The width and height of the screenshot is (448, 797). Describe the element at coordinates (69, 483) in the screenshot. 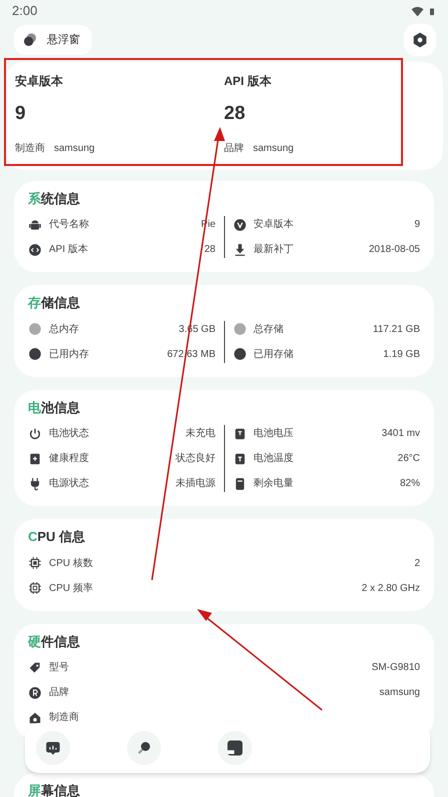

I see `row-label: 电源状态` at that location.